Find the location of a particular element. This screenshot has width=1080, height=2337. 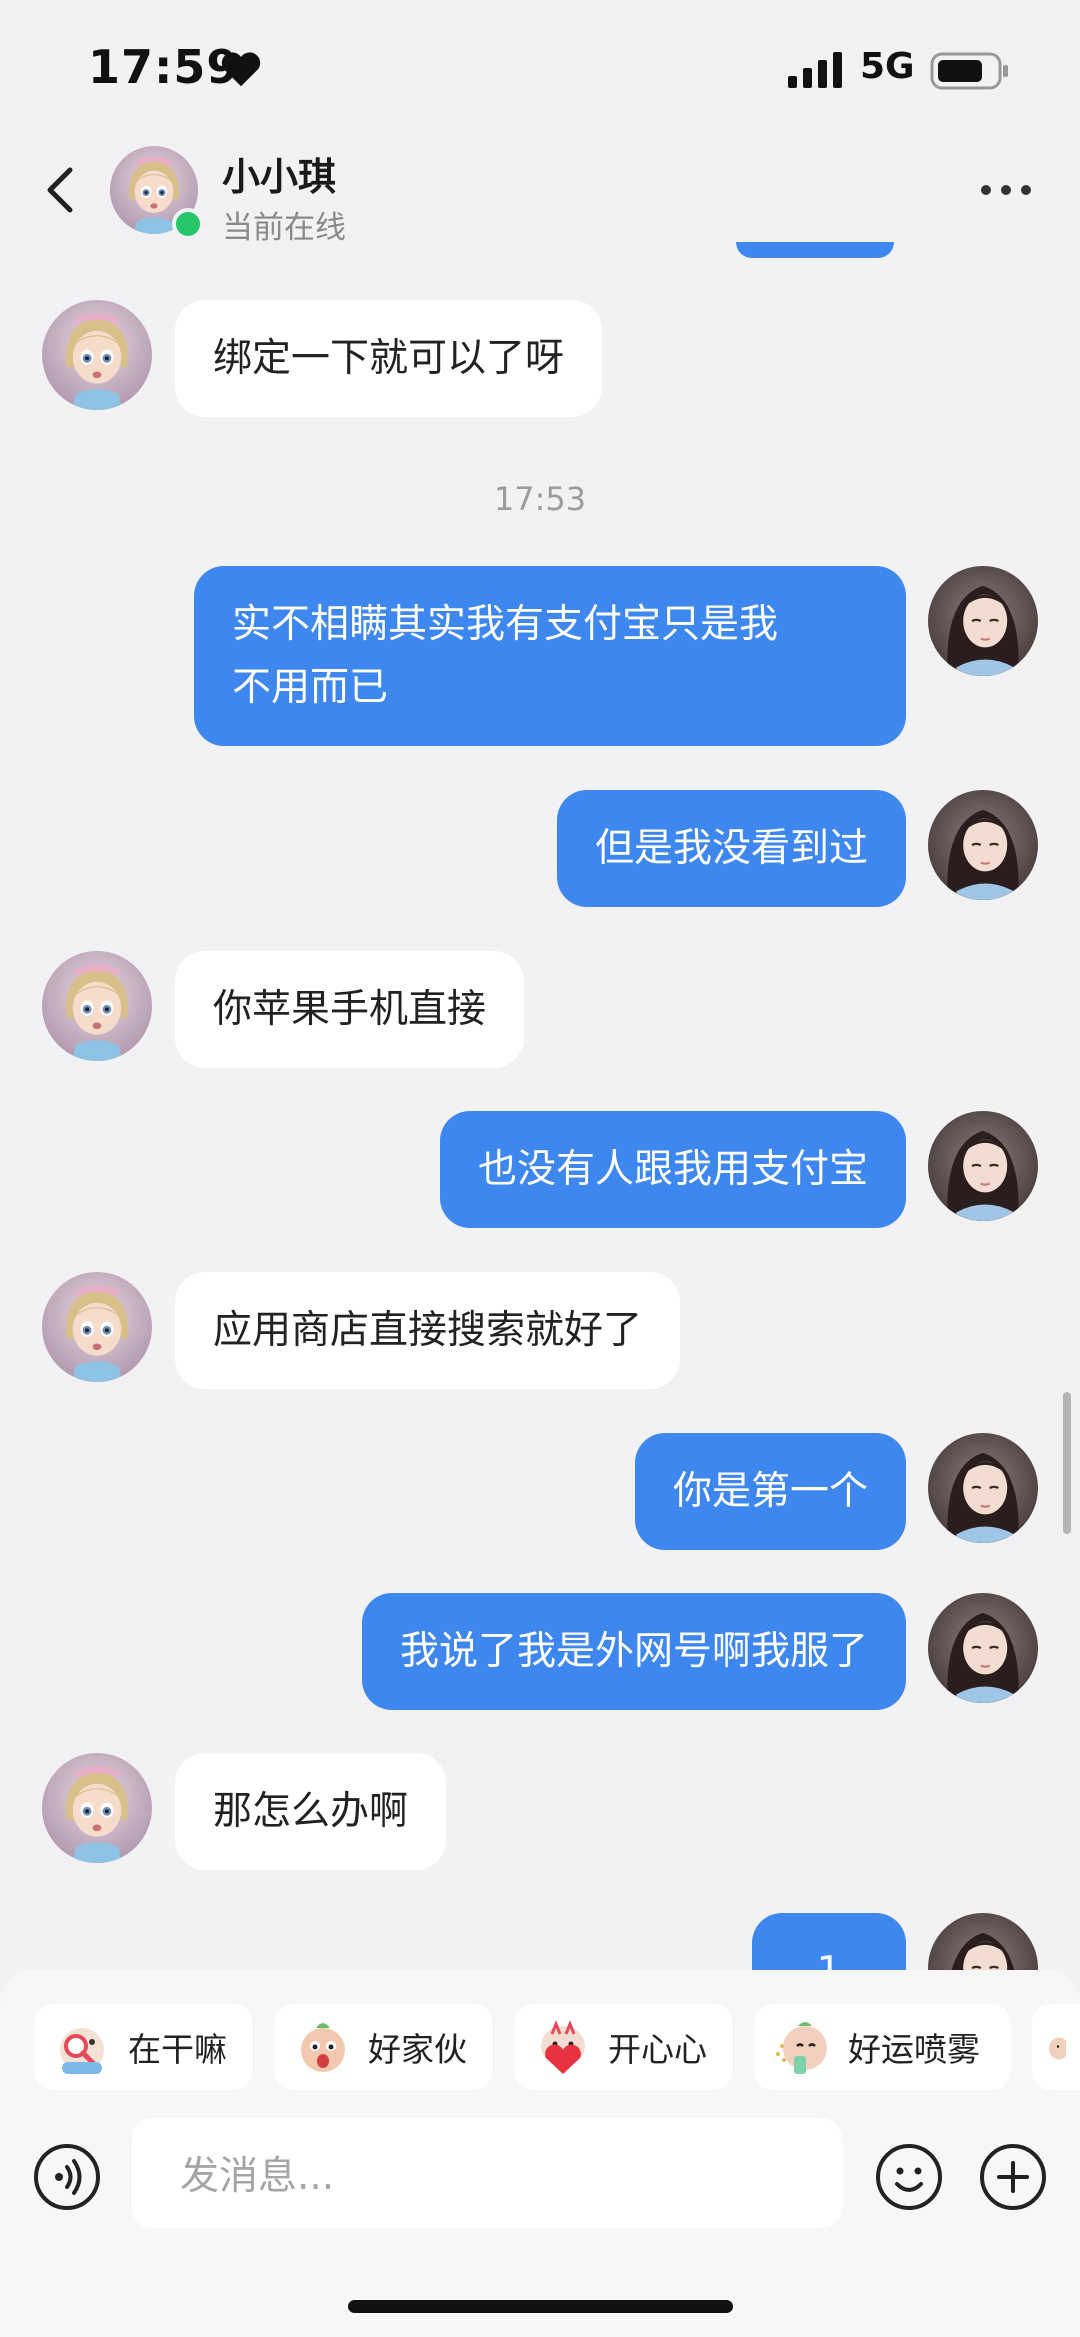

quick-reply-chip: 好运喷雾 is located at coordinates (882, 2047).